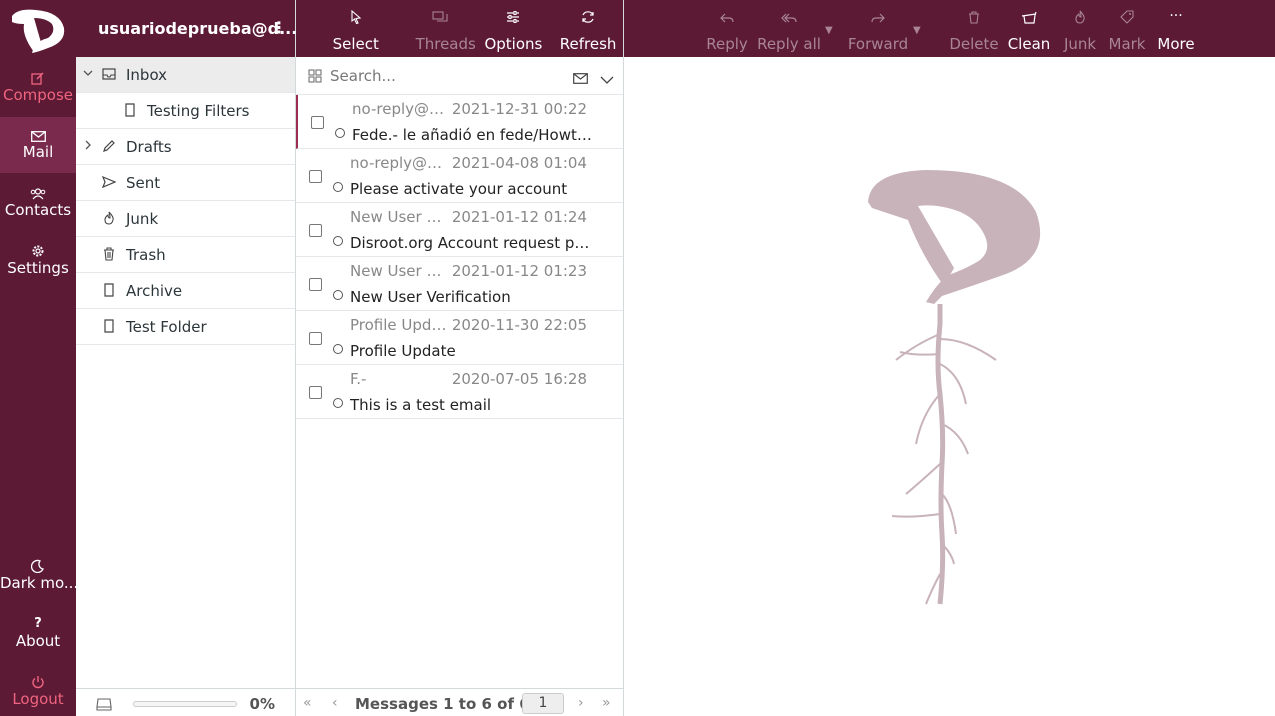  Describe the element at coordinates (185, 111) in the screenshot. I see `folder-item-testing-filters: Testing Filters` at that location.